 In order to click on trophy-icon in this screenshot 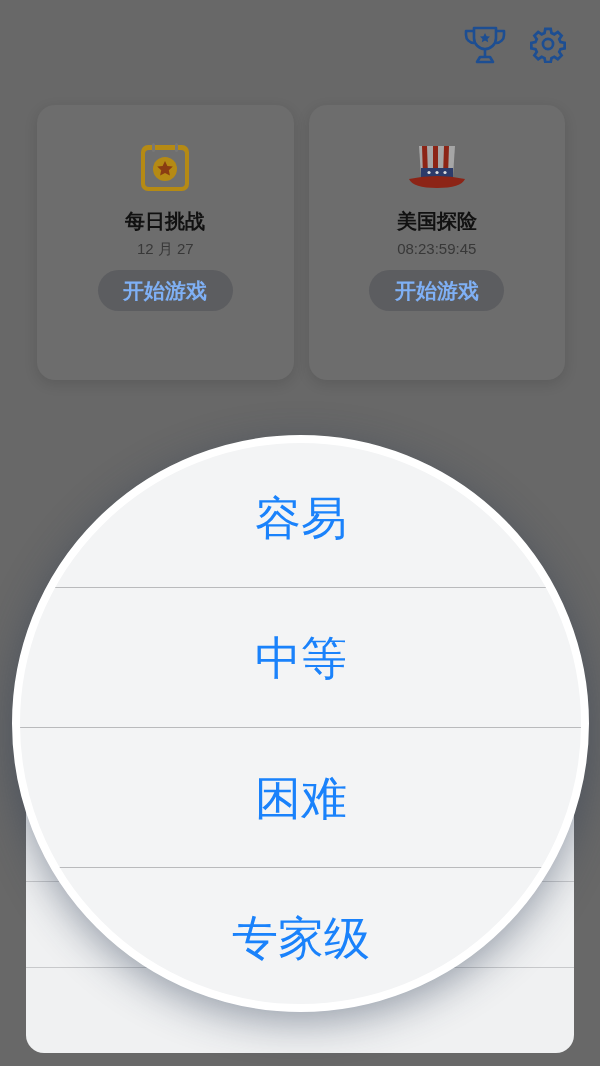, I will do `click(485, 45)`.